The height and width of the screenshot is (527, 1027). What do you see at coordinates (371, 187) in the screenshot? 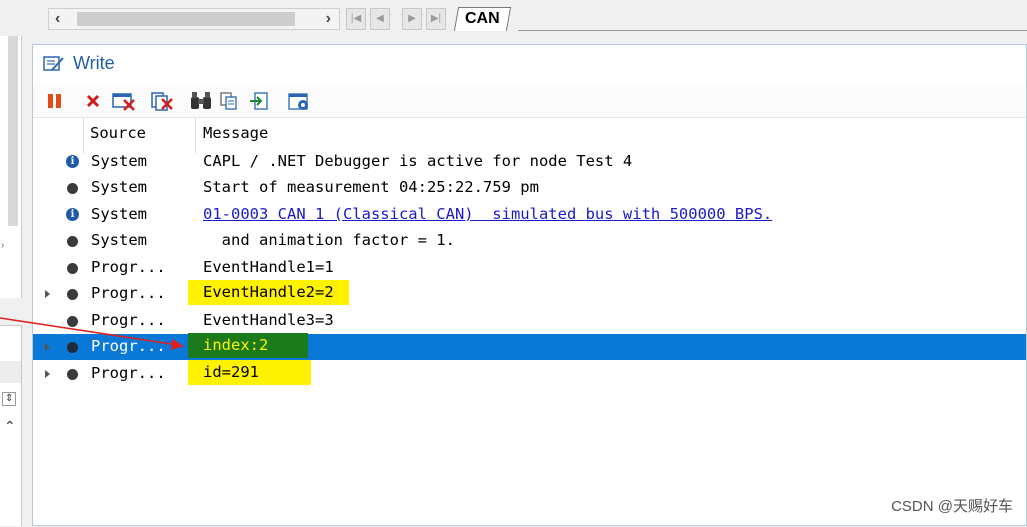
I see `row-message: Start of measurement 04:25:22.759 pm` at bounding box center [371, 187].